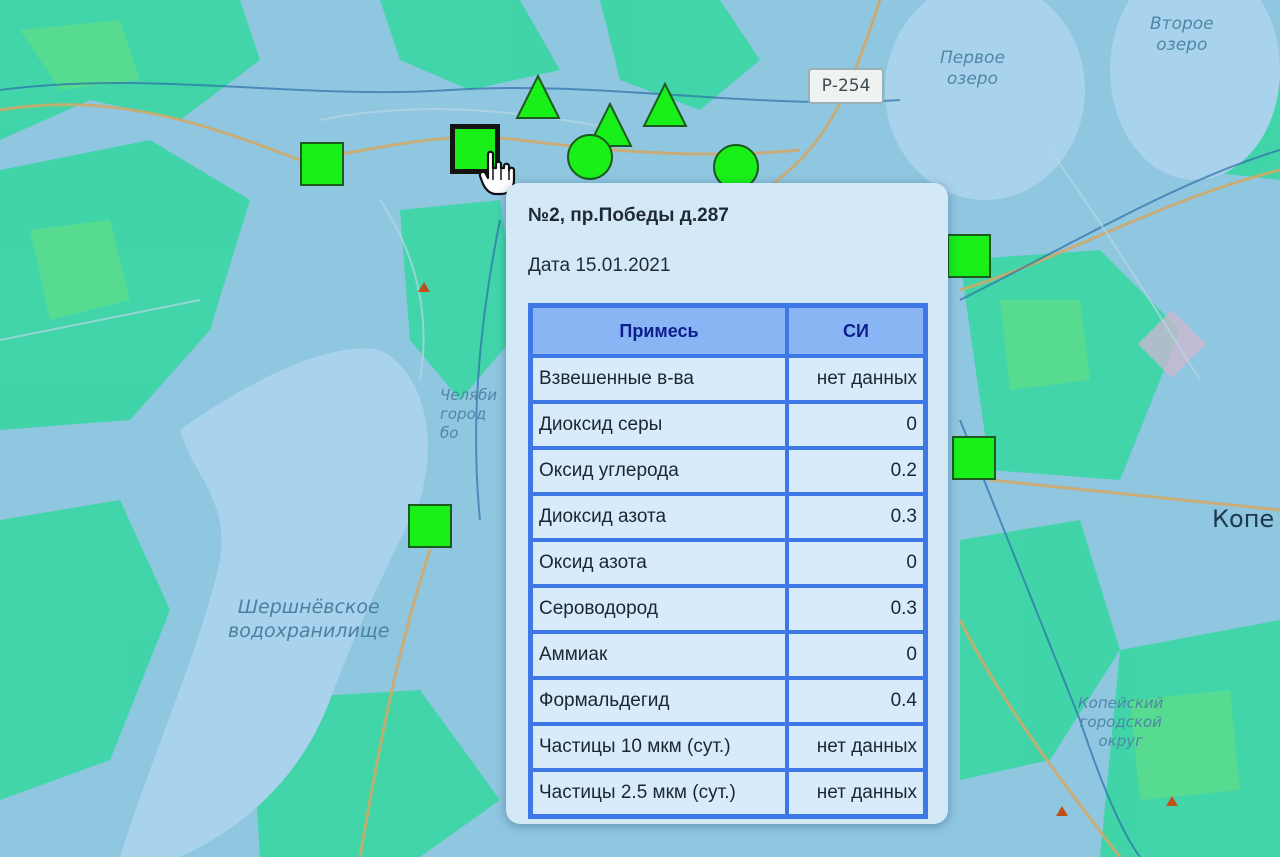 The image size is (1280, 857). Describe the element at coordinates (469, 414) in the screenshot. I see `map-label-forest: Челяби город бо` at that location.